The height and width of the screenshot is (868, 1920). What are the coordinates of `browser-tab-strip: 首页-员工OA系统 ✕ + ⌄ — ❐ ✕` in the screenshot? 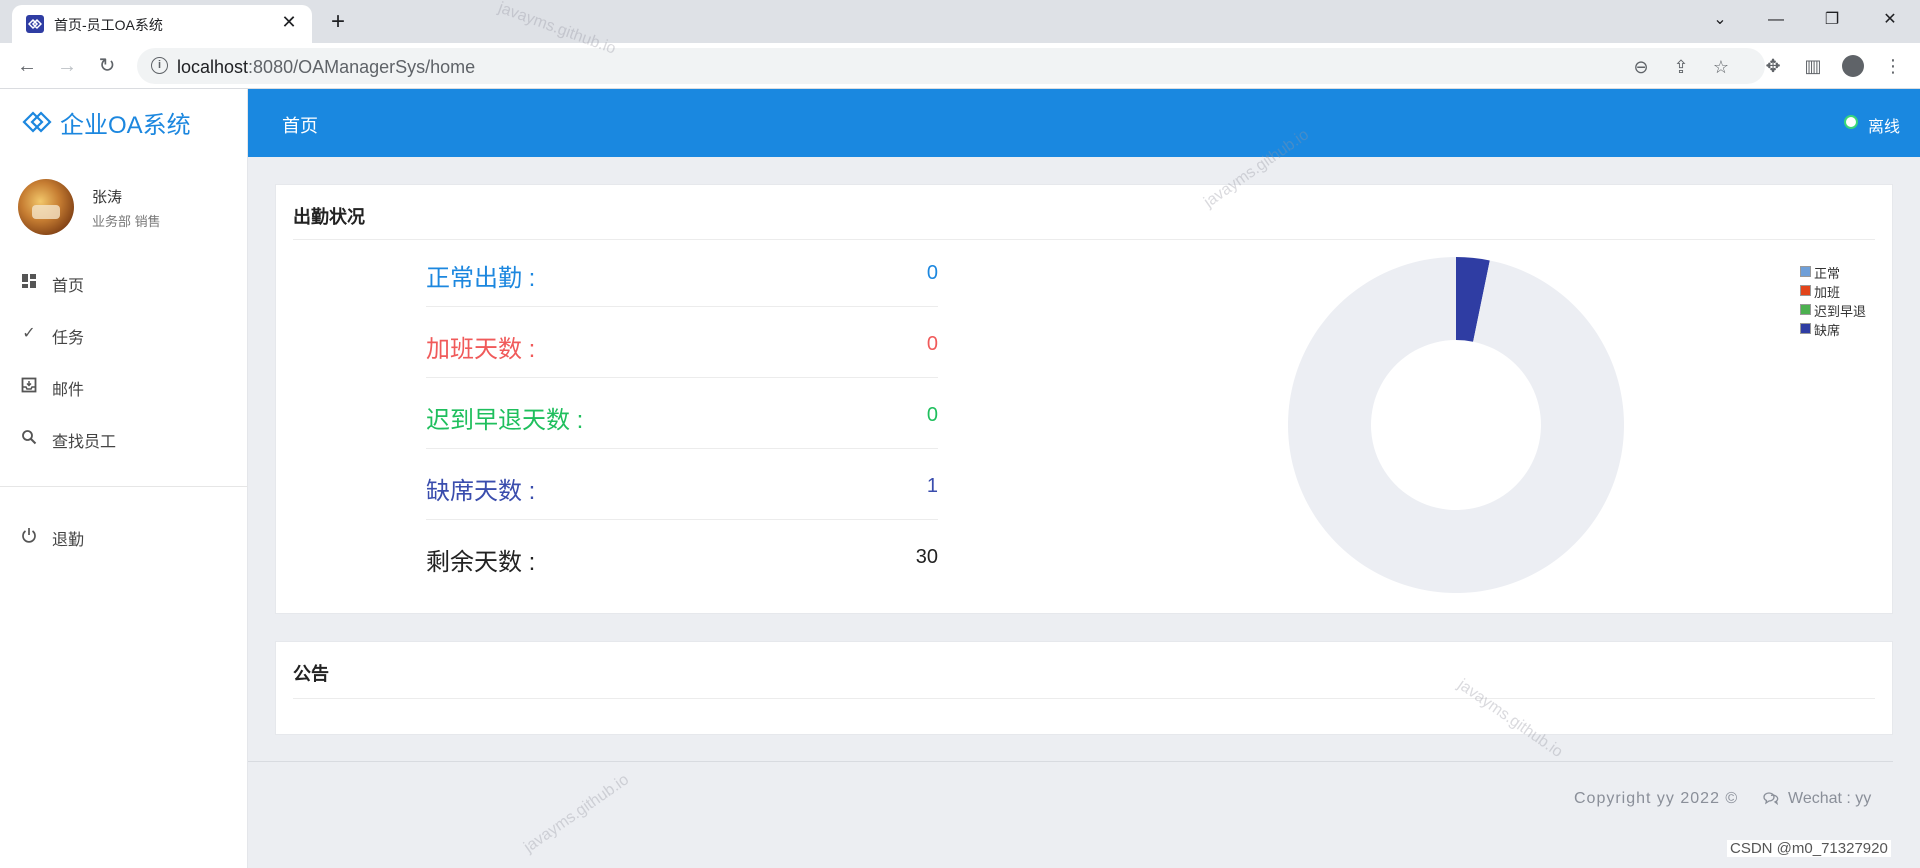 It's located at (960, 21).